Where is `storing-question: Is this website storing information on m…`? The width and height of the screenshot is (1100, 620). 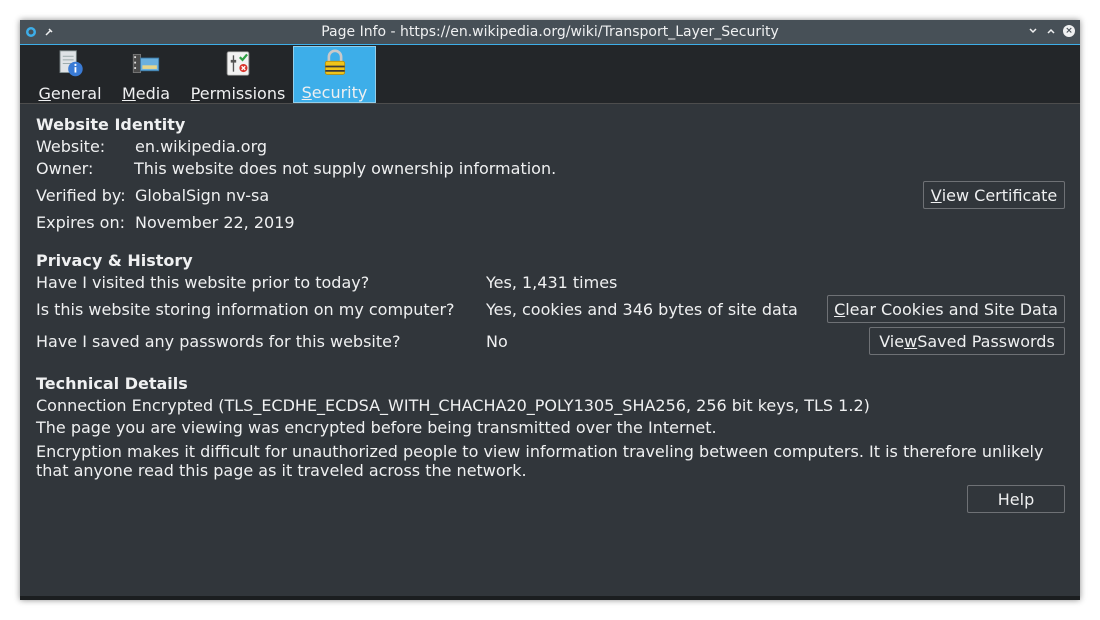
storing-question: Is this website storing information on m… is located at coordinates (245, 309).